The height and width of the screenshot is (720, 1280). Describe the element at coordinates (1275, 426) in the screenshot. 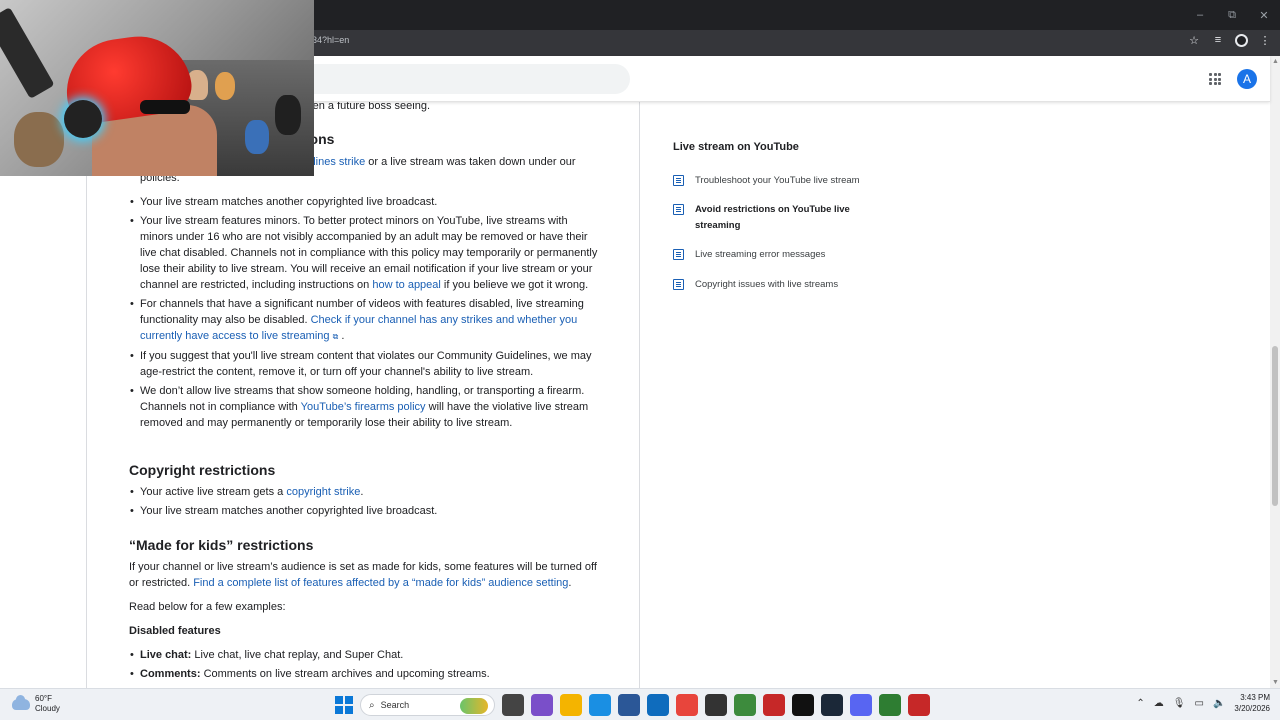

I see `scrollbar-thumb` at that location.